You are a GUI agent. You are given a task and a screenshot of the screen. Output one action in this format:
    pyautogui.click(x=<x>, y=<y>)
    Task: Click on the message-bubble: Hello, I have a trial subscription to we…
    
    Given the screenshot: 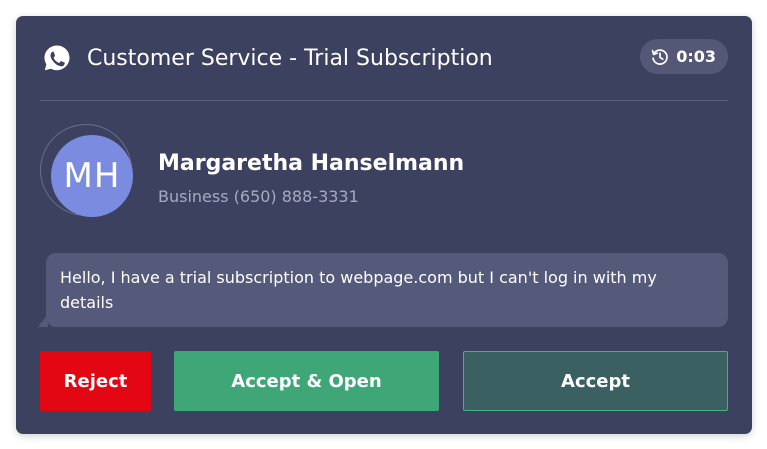 What is the action you would take?
    pyautogui.click(x=387, y=290)
    